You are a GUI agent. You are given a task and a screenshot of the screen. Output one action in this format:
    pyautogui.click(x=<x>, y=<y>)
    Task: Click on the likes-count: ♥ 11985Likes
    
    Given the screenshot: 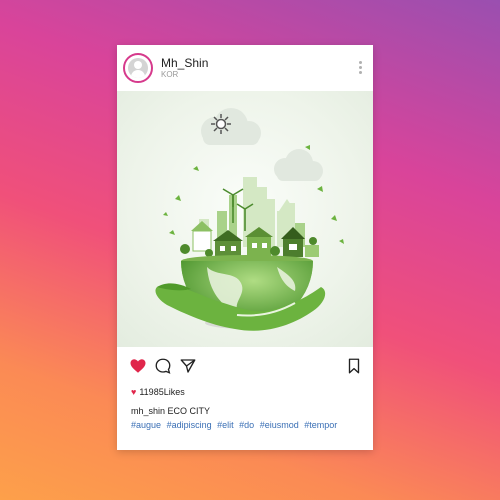 What is the action you would take?
    pyautogui.click(x=158, y=392)
    